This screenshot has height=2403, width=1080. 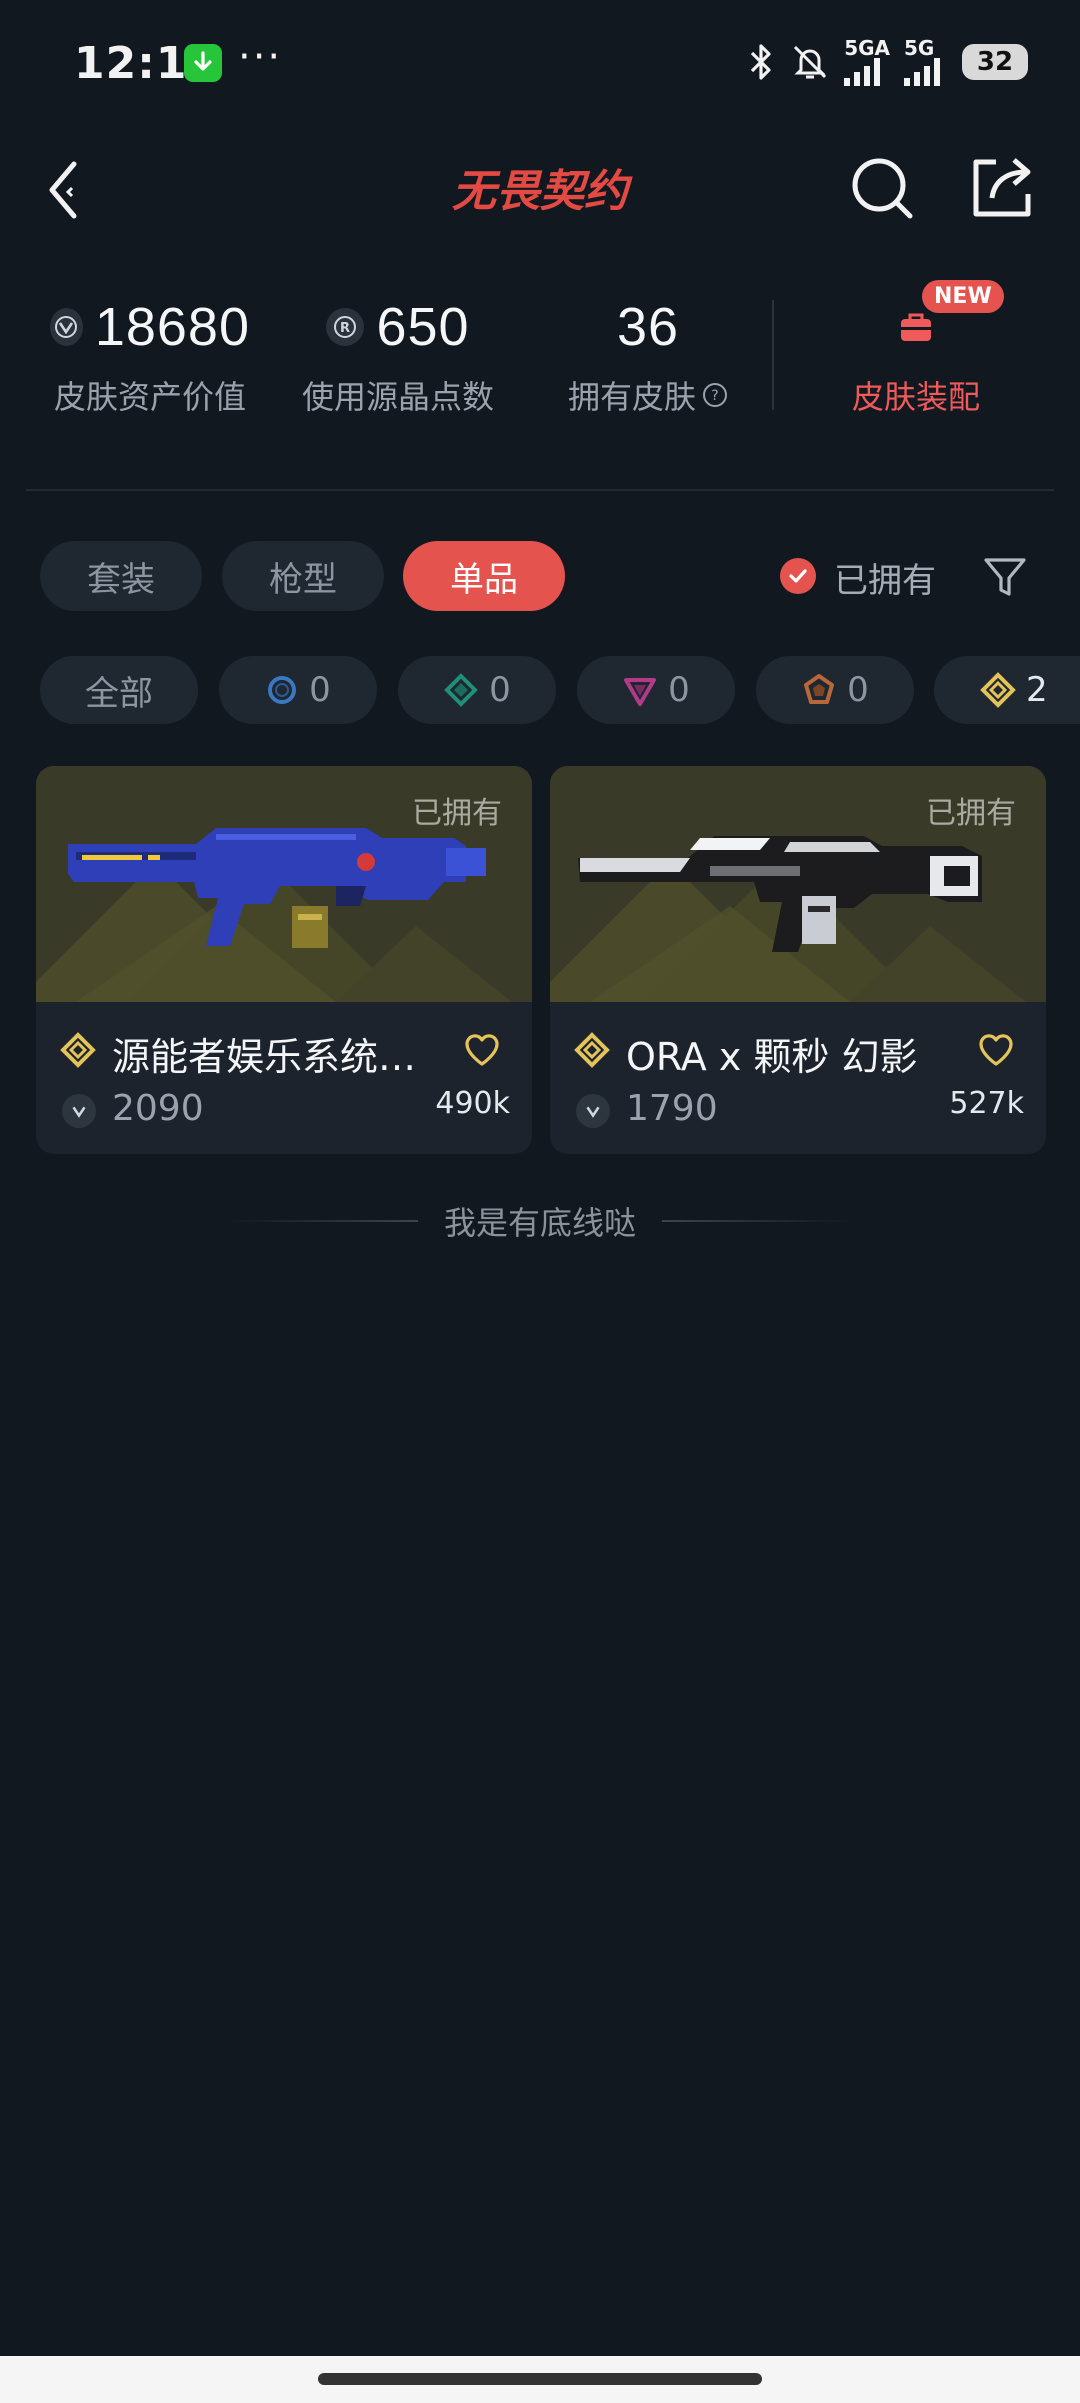 I want to click on search-button, so click(x=883, y=189).